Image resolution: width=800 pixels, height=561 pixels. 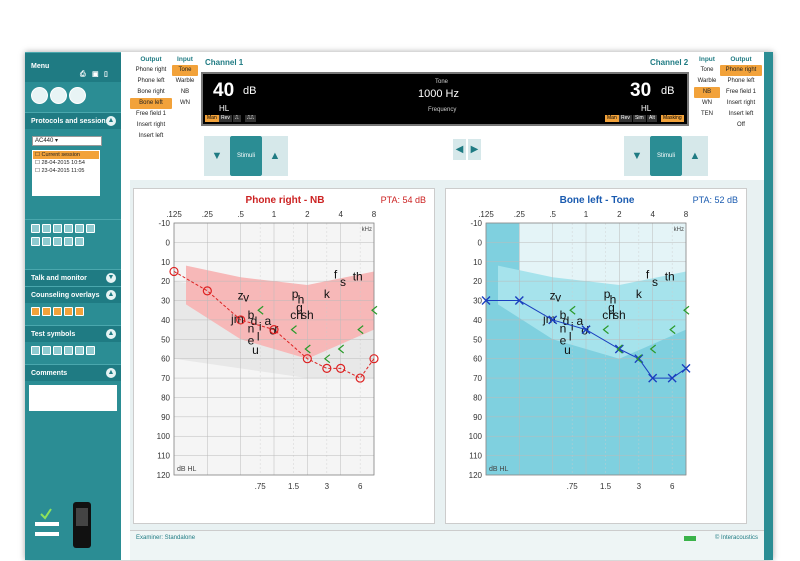 I want to click on chart-title: Phone right - NB, so click(x=285, y=200).